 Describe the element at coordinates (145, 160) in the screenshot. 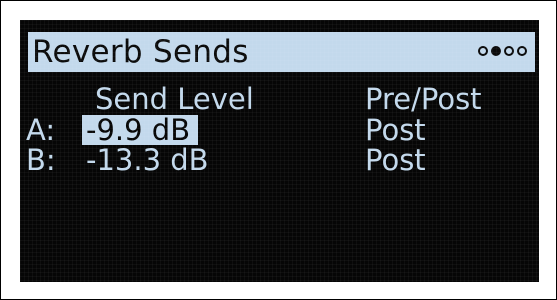

I see `send-level-b-field: -13.3 dB` at that location.